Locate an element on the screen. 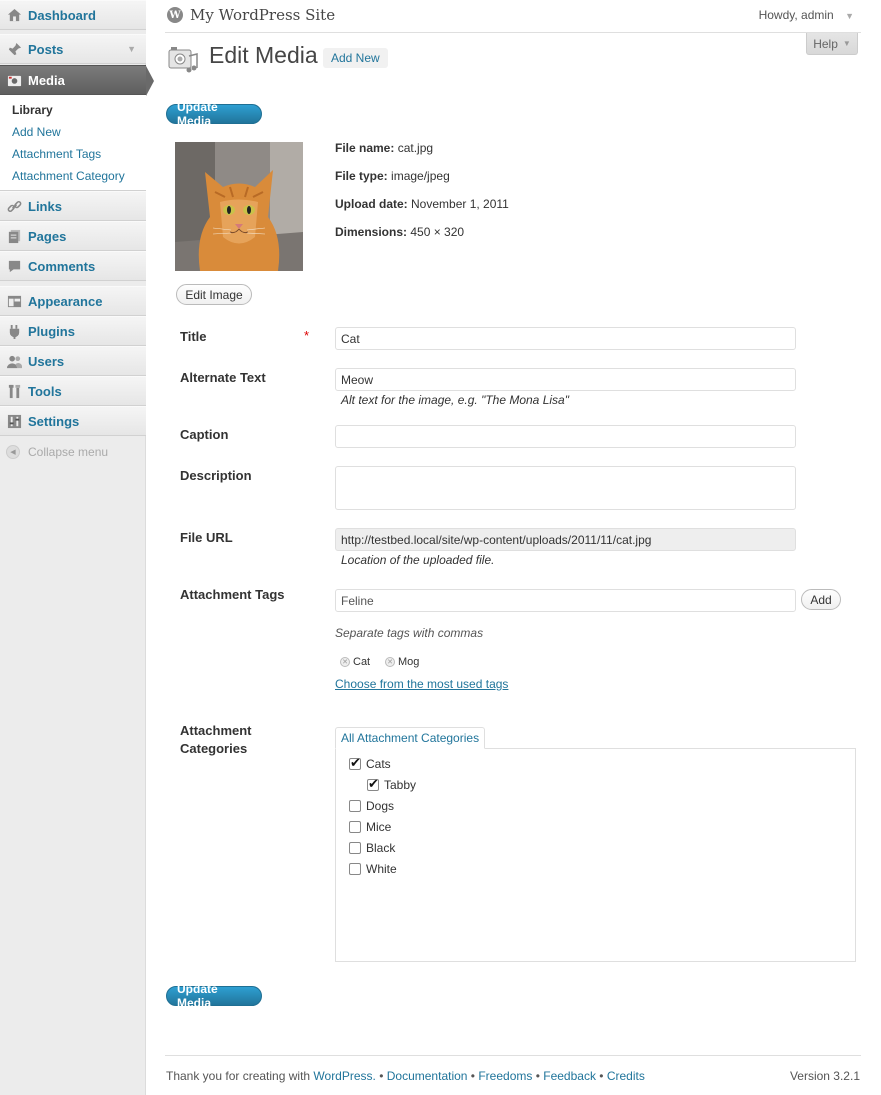 The width and height of the screenshot is (881, 1095). description-textarea is located at coordinates (565, 488).